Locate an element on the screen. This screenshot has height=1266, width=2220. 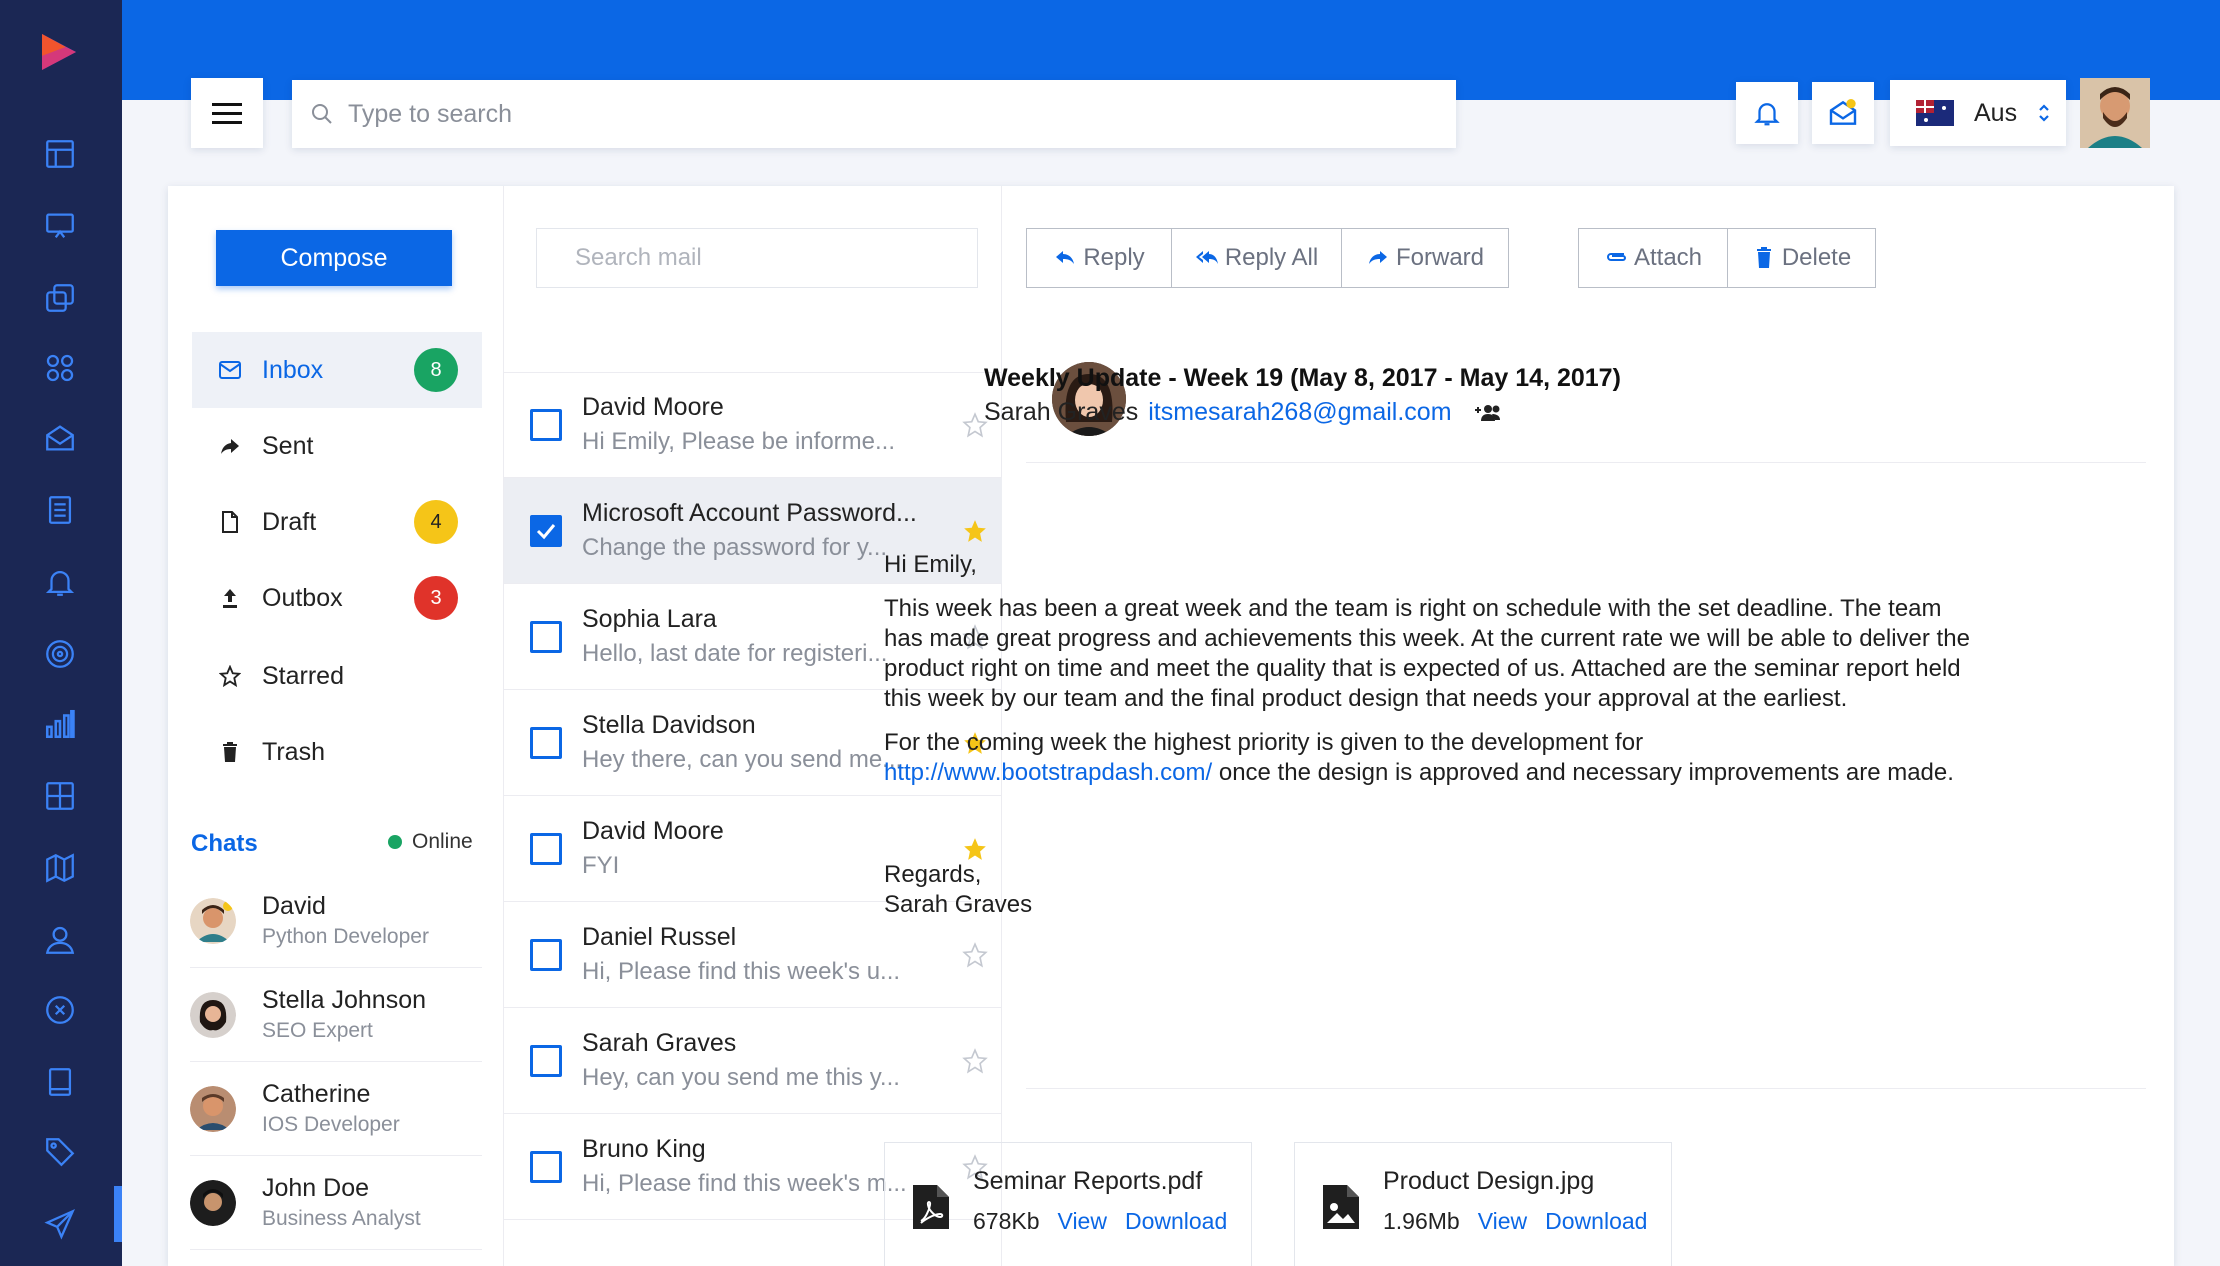
folder-label: Outbox is located at coordinates (302, 597).